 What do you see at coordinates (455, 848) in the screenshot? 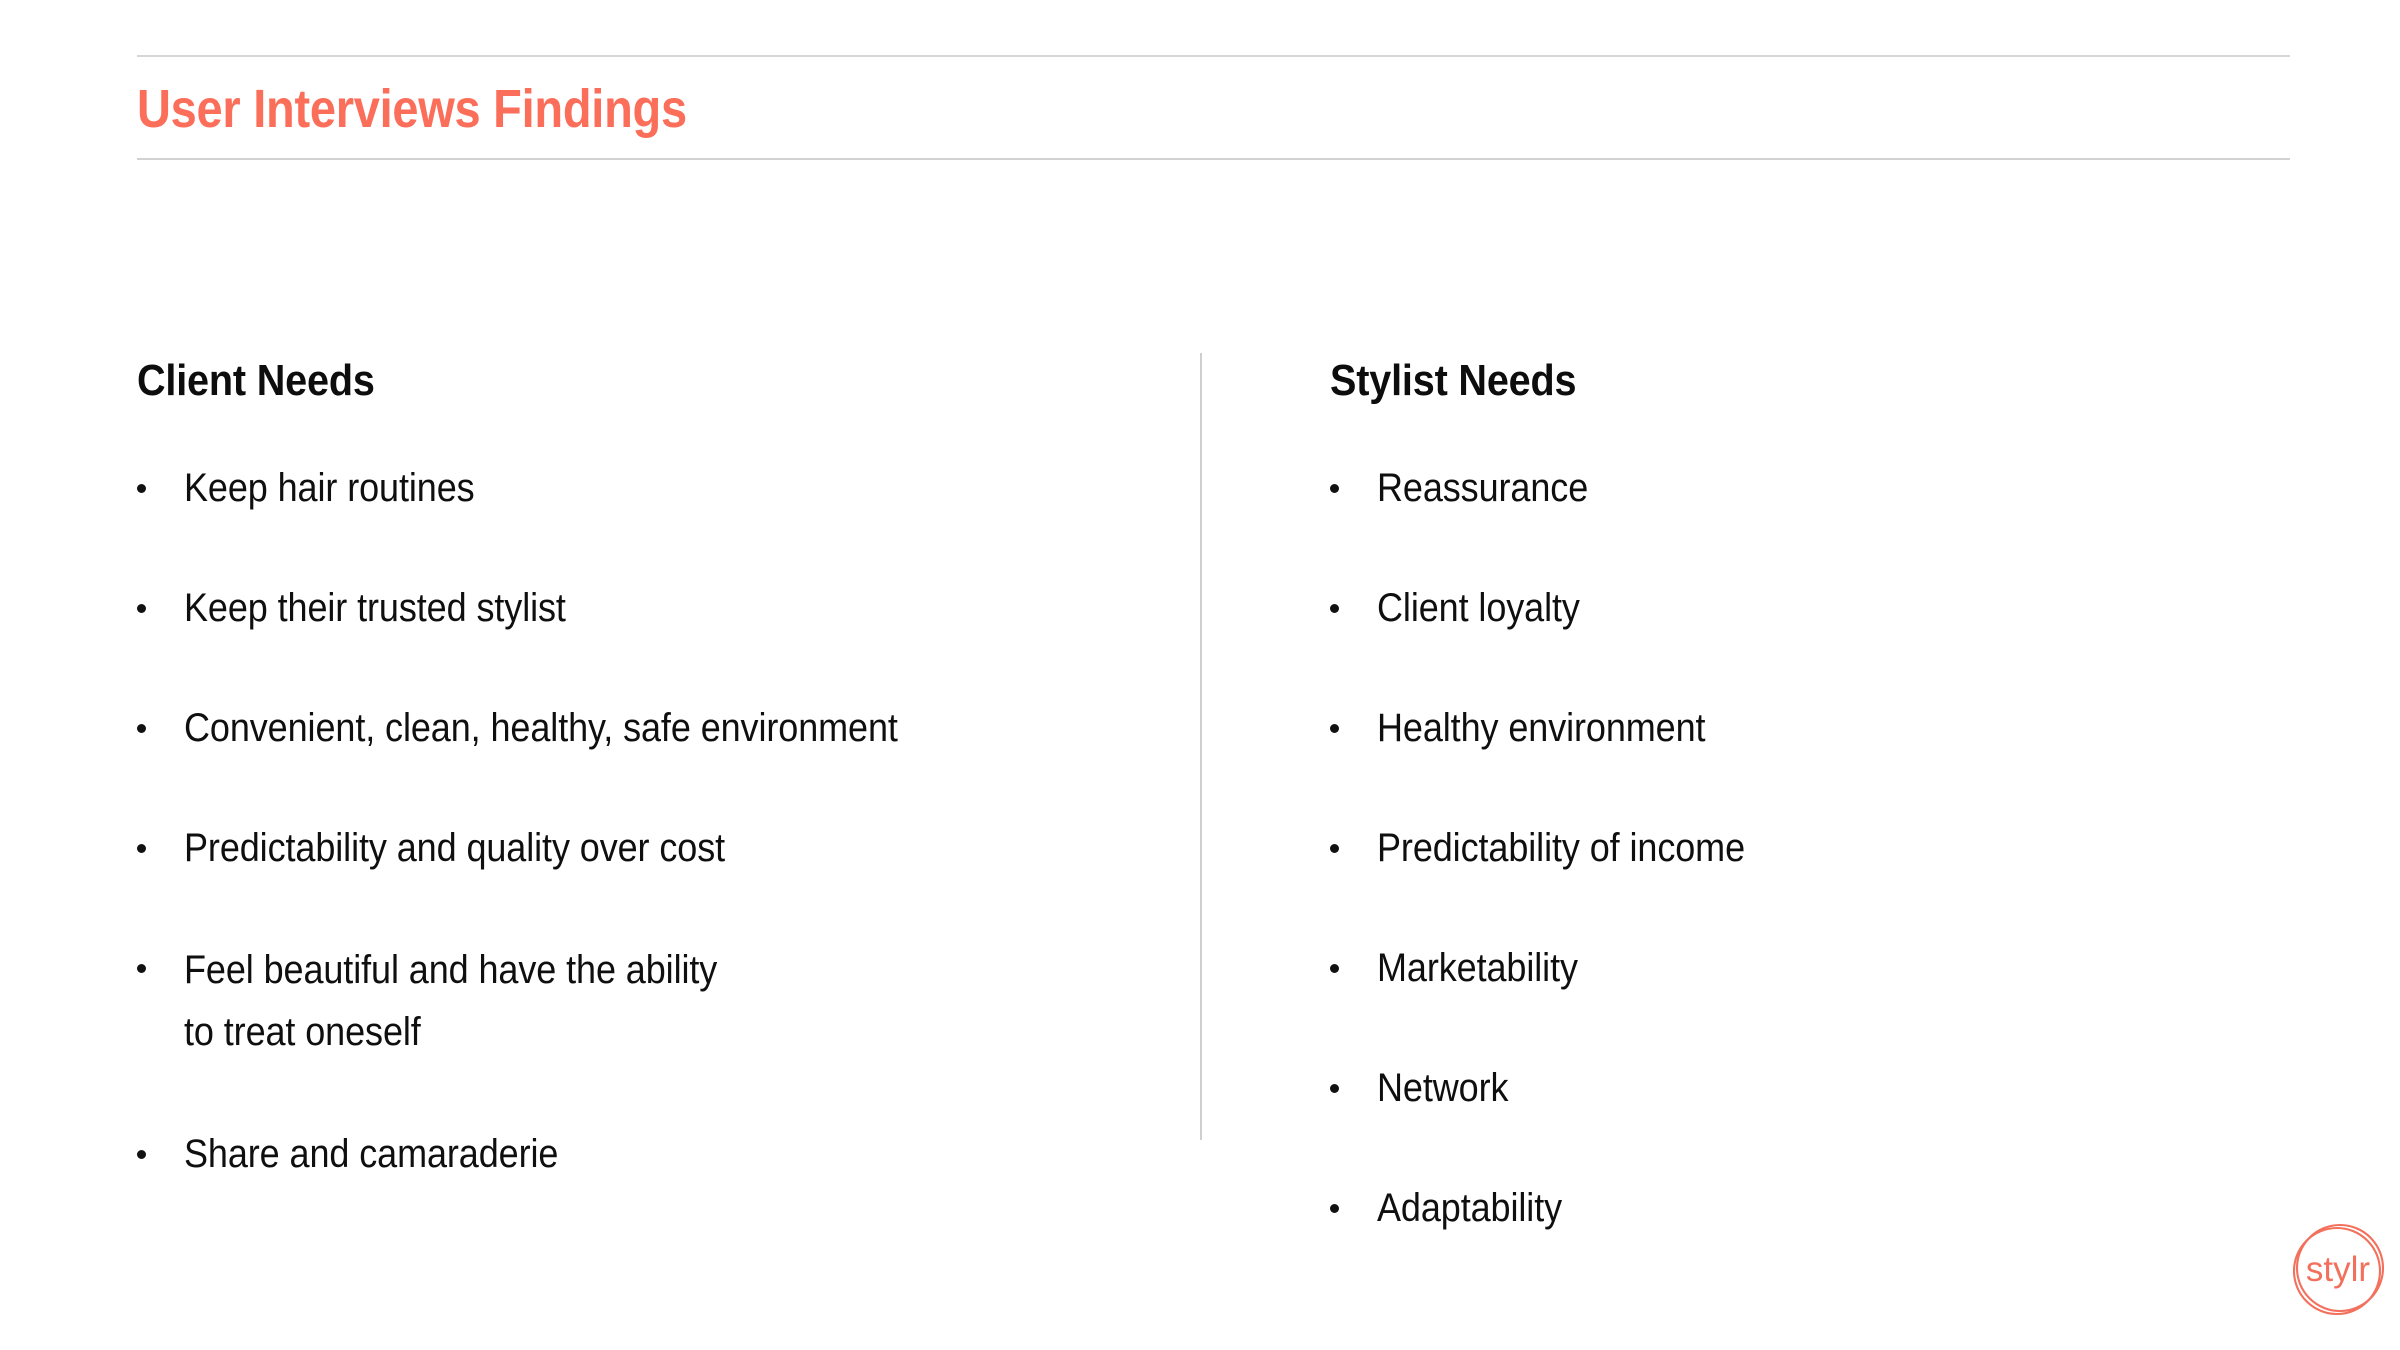
I see `list-item-label: Predictability and quality over cost` at bounding box center [455, 848].